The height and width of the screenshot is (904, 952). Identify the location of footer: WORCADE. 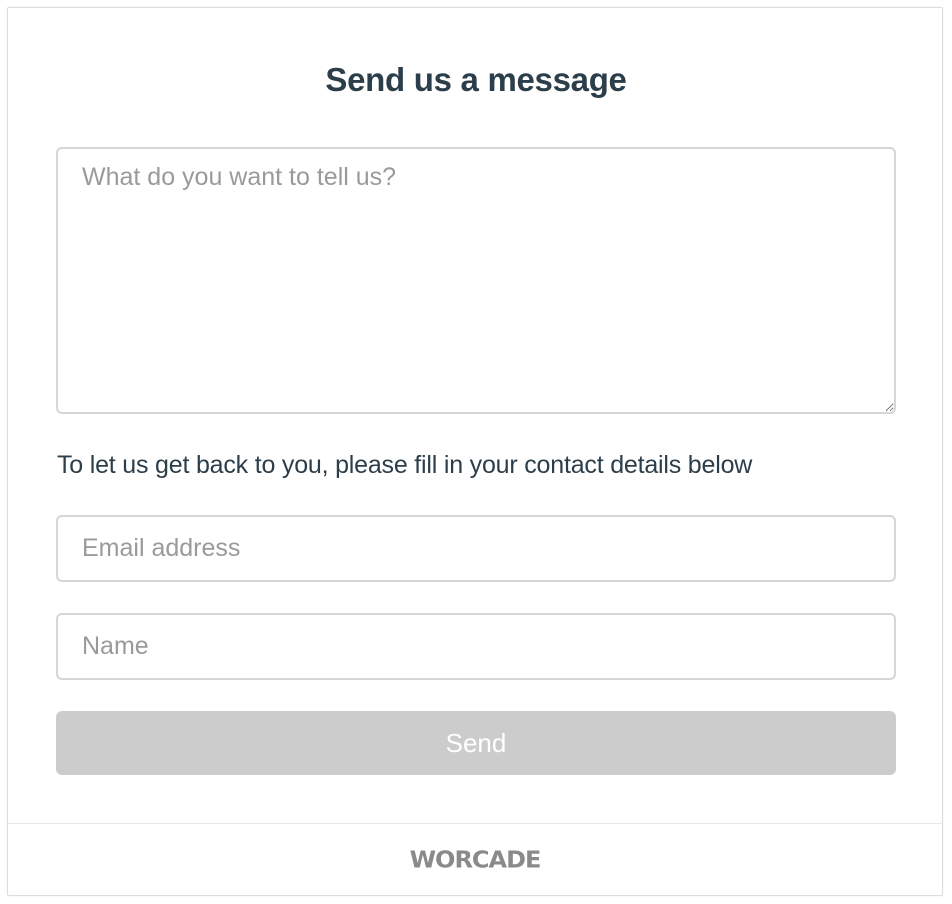
(475, 860).